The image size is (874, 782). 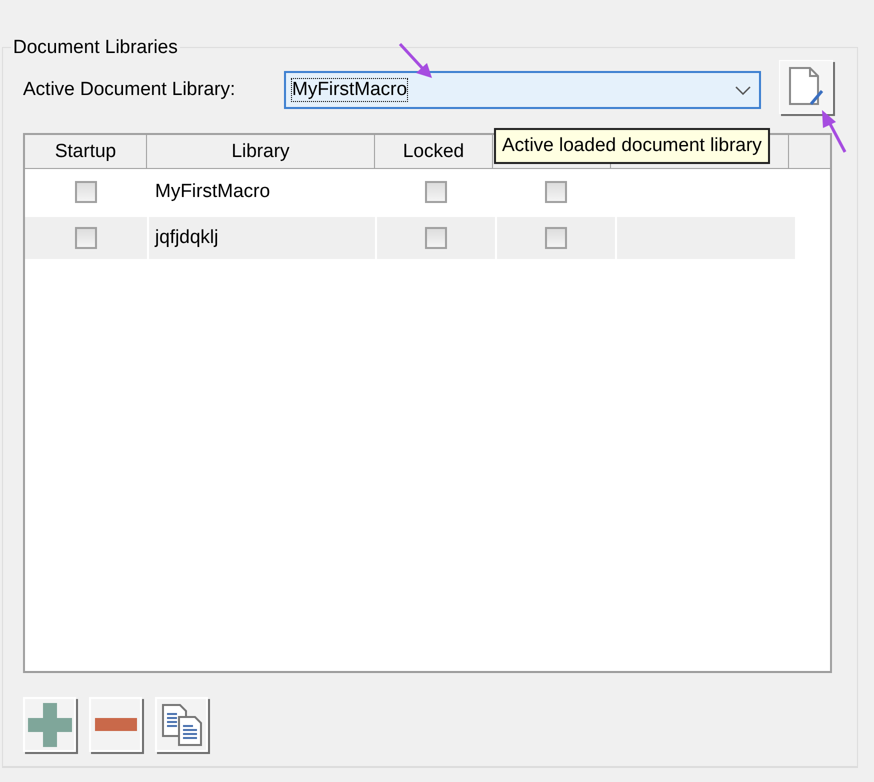 I want to click on minus-icon, so click(x=115, y=724).